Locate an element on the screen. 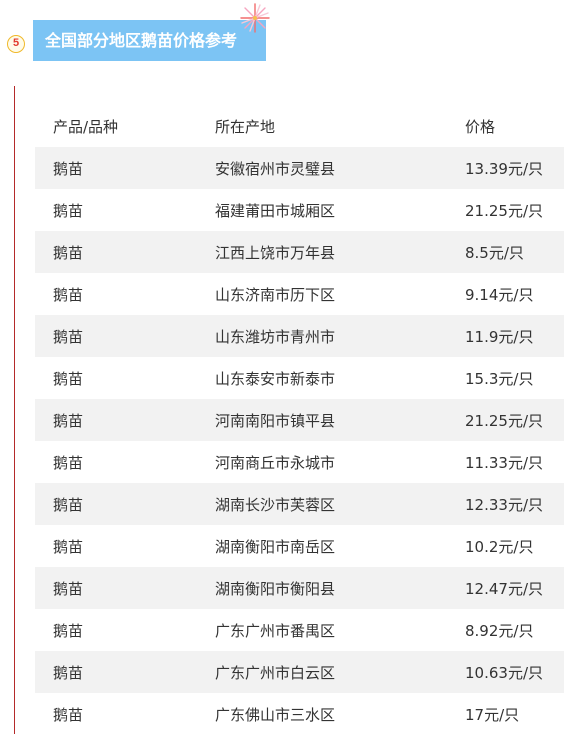 This screenshot has height=735, width=579. cell-origin: 湖南衡阳市衡阳县 is located at coordinates (275, 588).